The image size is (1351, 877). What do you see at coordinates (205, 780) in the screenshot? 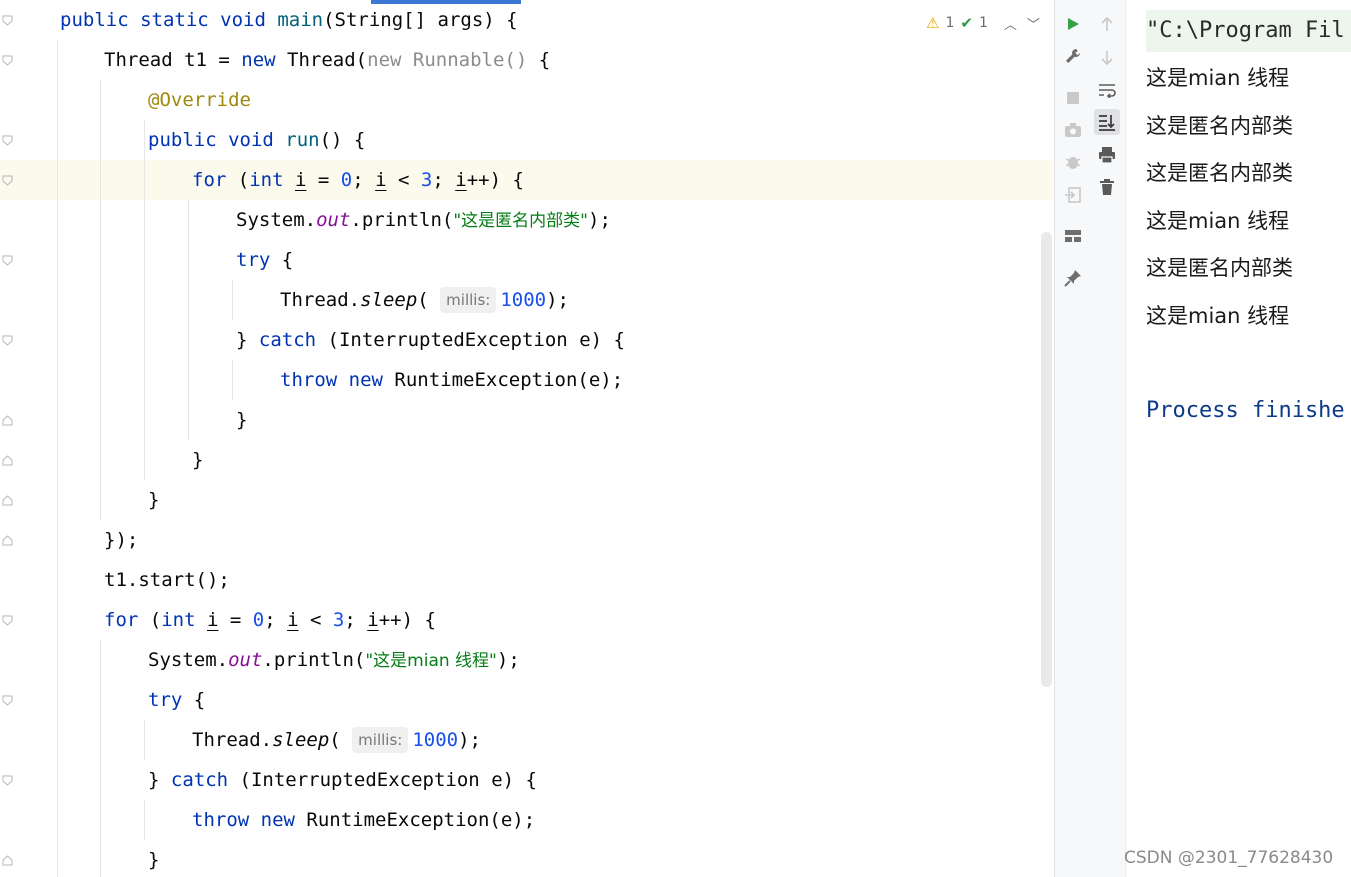
I see `code-token: catch` at bounding box center [205, 780].